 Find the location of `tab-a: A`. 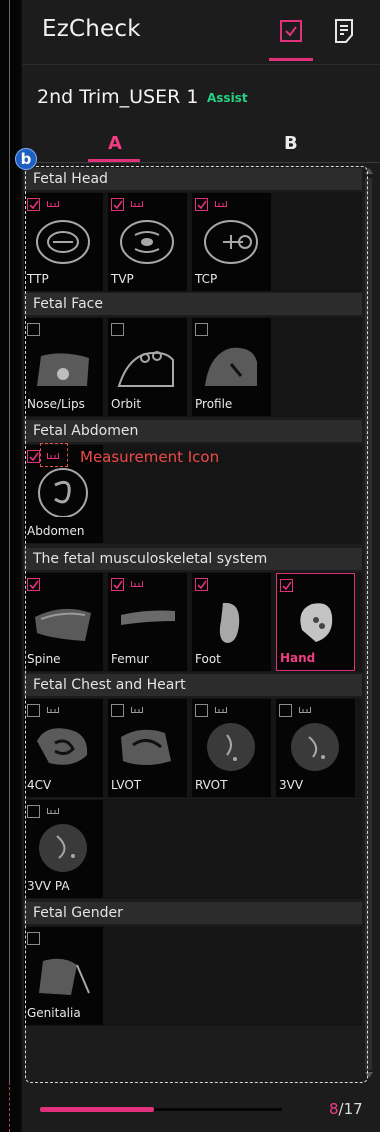

tab-a: A is located at coordinates (115, 143).